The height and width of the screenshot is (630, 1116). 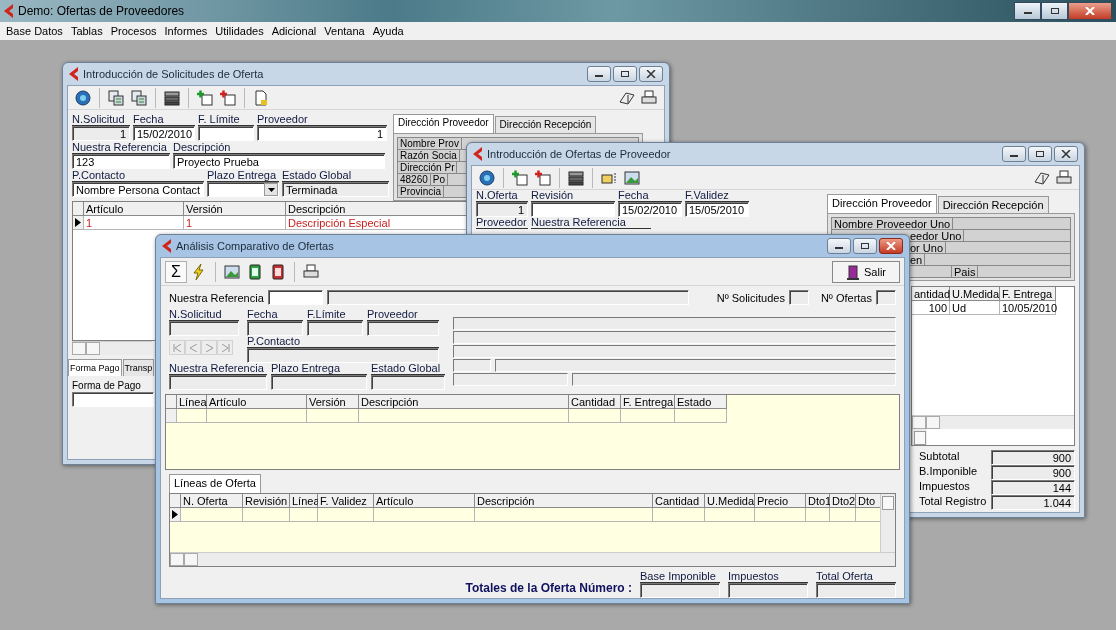 What do you see at coordinates (818, 500) in the screenshot?
I see `column-header: Dto1` at bounding box center [818, 500].